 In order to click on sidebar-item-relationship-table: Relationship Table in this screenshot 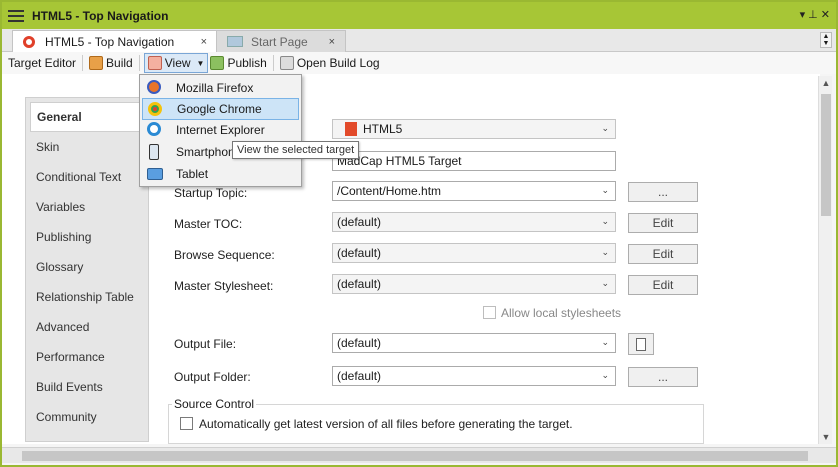, I will do `click(88, 297)`.